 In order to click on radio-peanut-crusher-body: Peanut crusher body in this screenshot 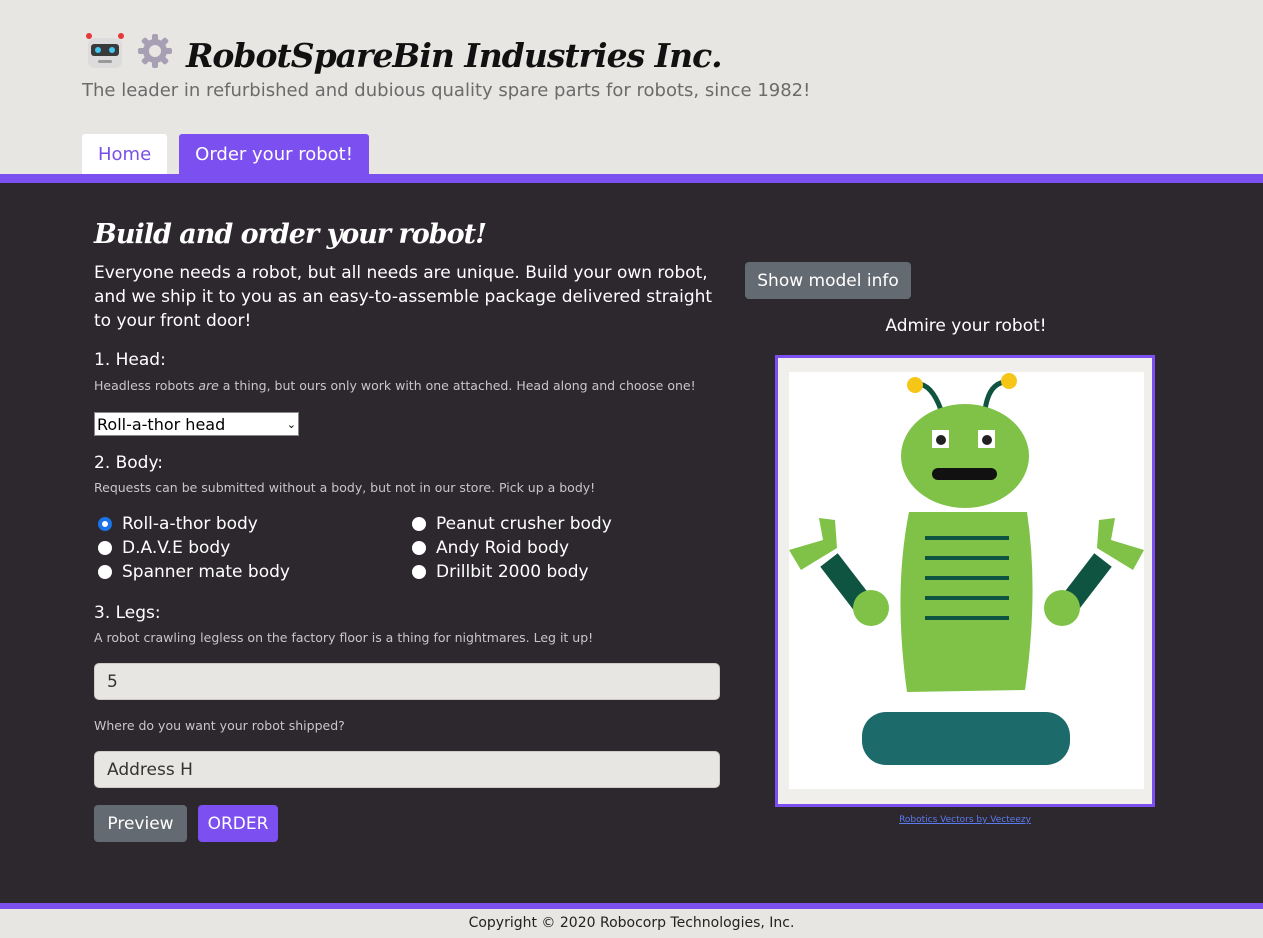, I will do `click(537, 523)`.